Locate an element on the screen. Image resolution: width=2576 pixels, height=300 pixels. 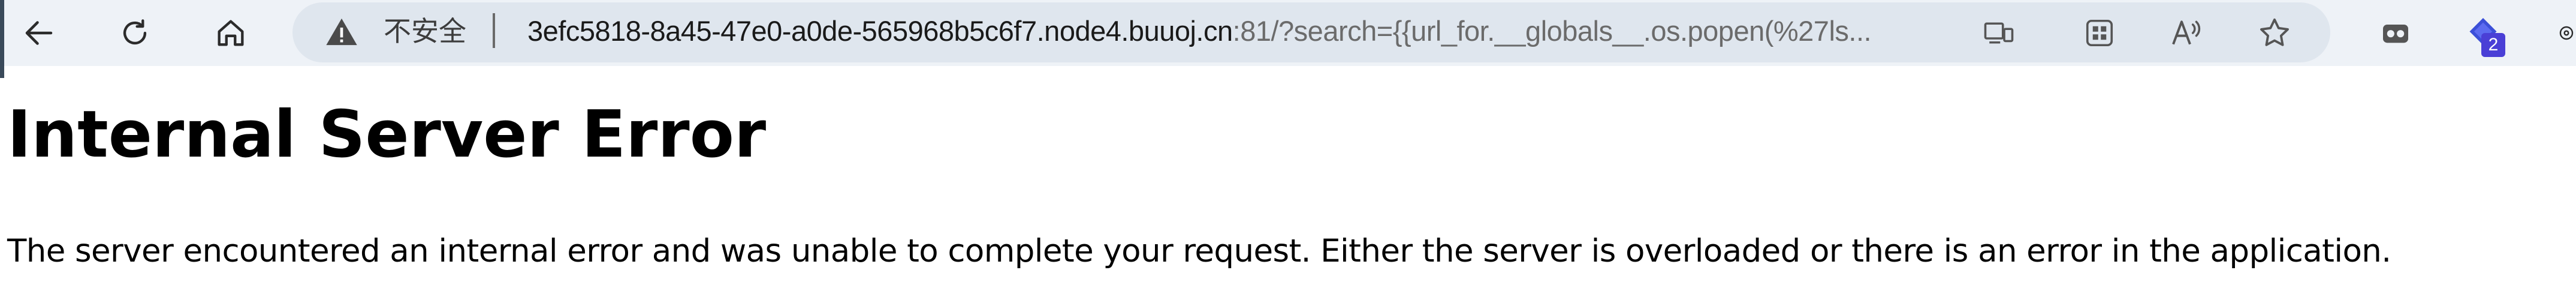
home-button is located at coordinates (231, 33).